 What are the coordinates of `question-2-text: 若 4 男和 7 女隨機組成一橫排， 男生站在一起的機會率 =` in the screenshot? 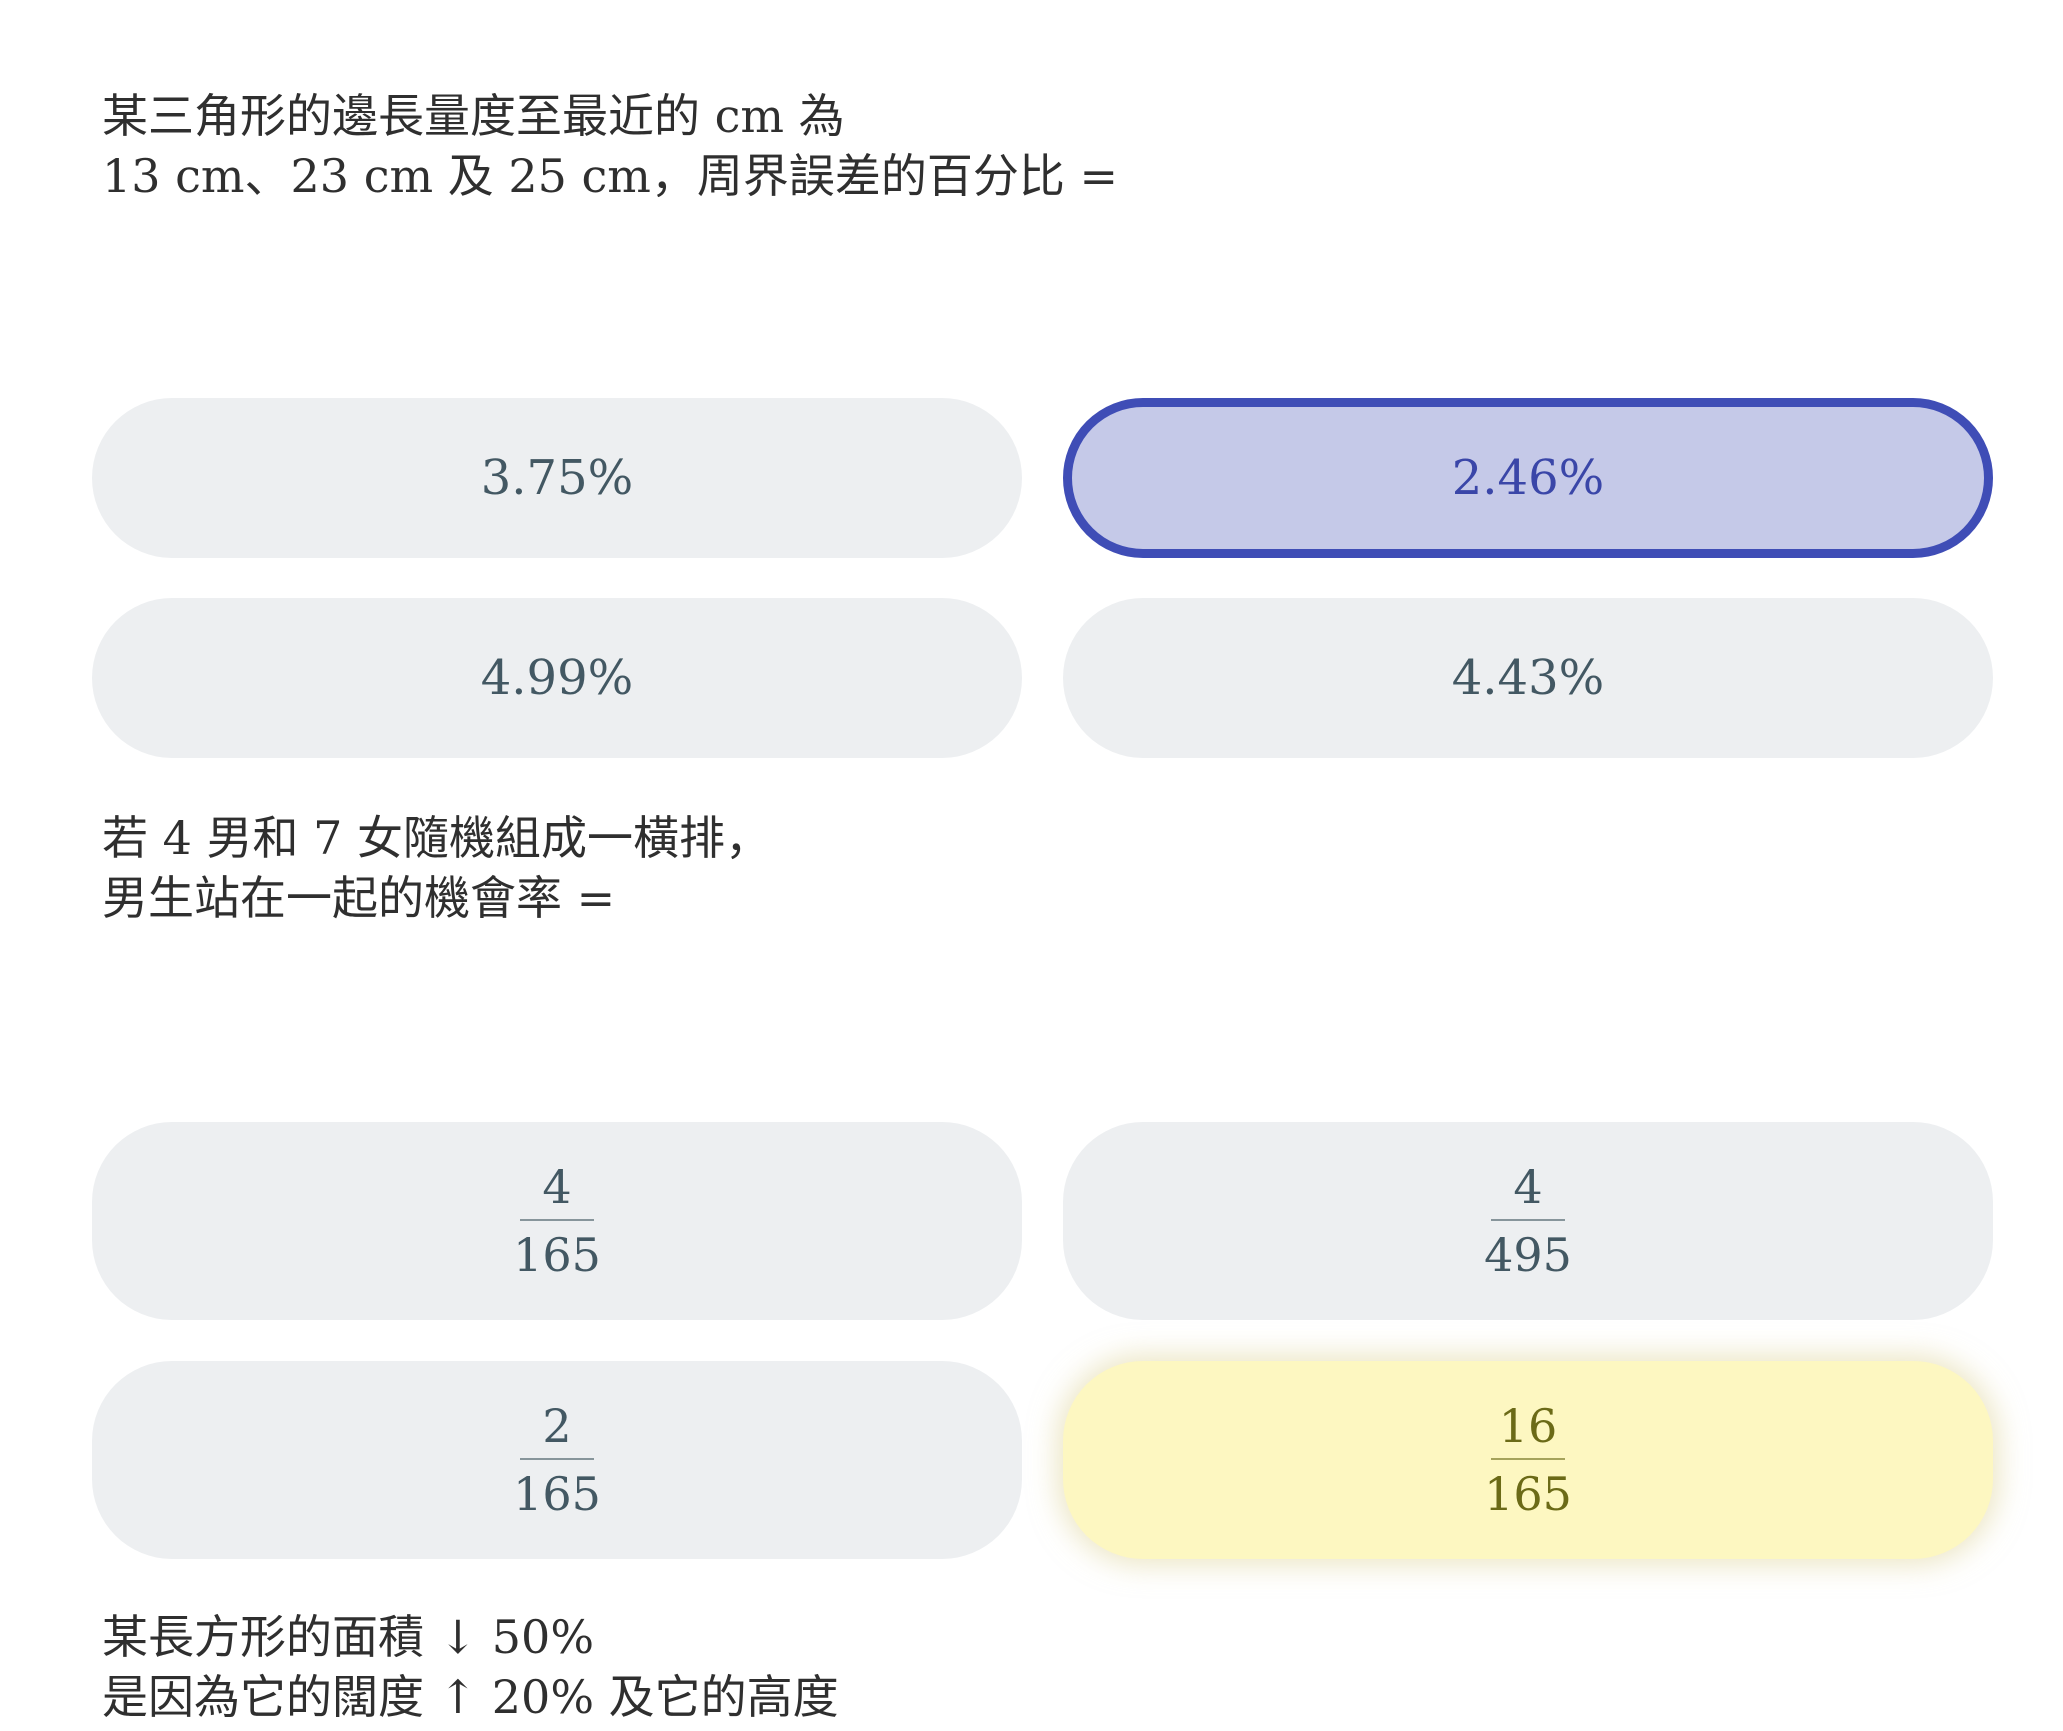 It's located at (436, 868).